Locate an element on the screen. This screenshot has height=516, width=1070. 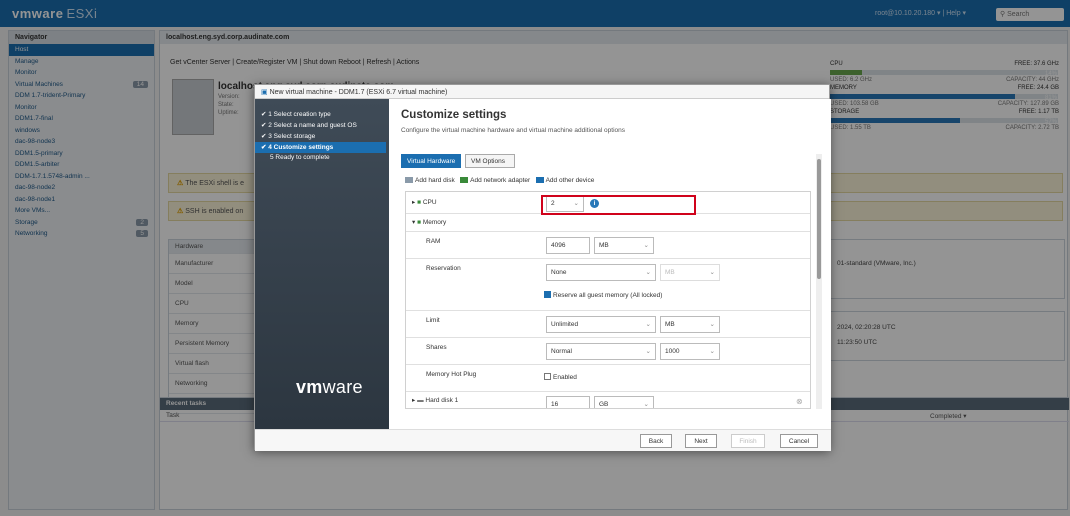
limit-select: Unlimited ⌄ is located at coordinates (601, 324).